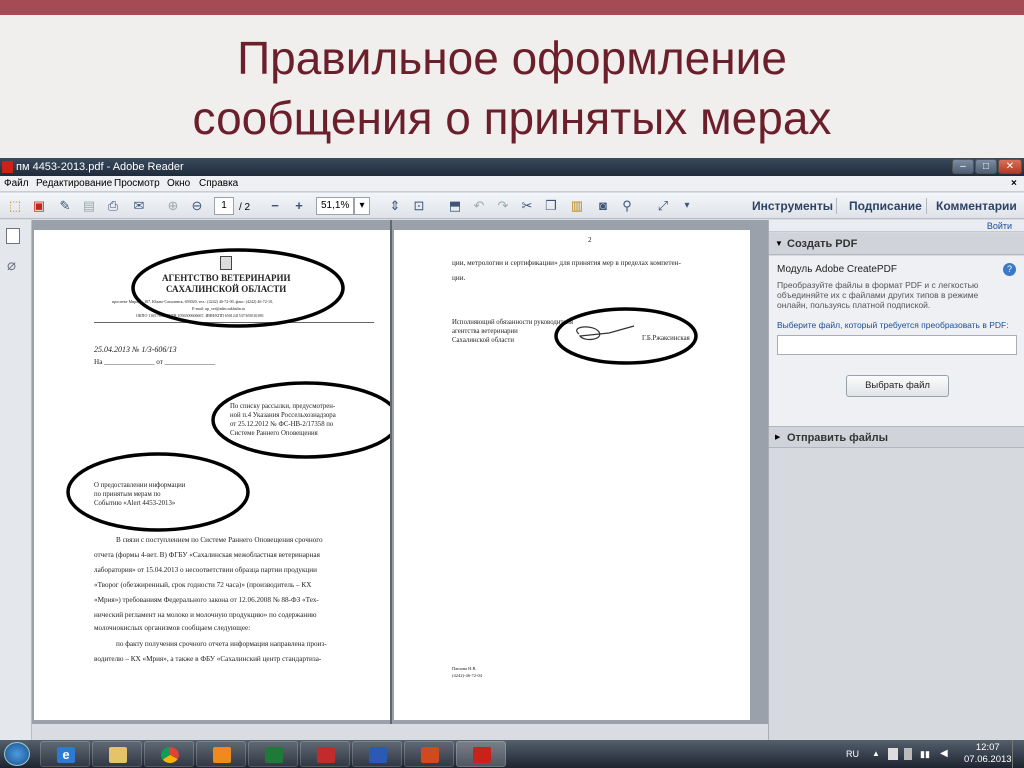  Describe the element at coordinates (16, 480) in the screenshot. I see `navigation-panel: ⌀` at that location.